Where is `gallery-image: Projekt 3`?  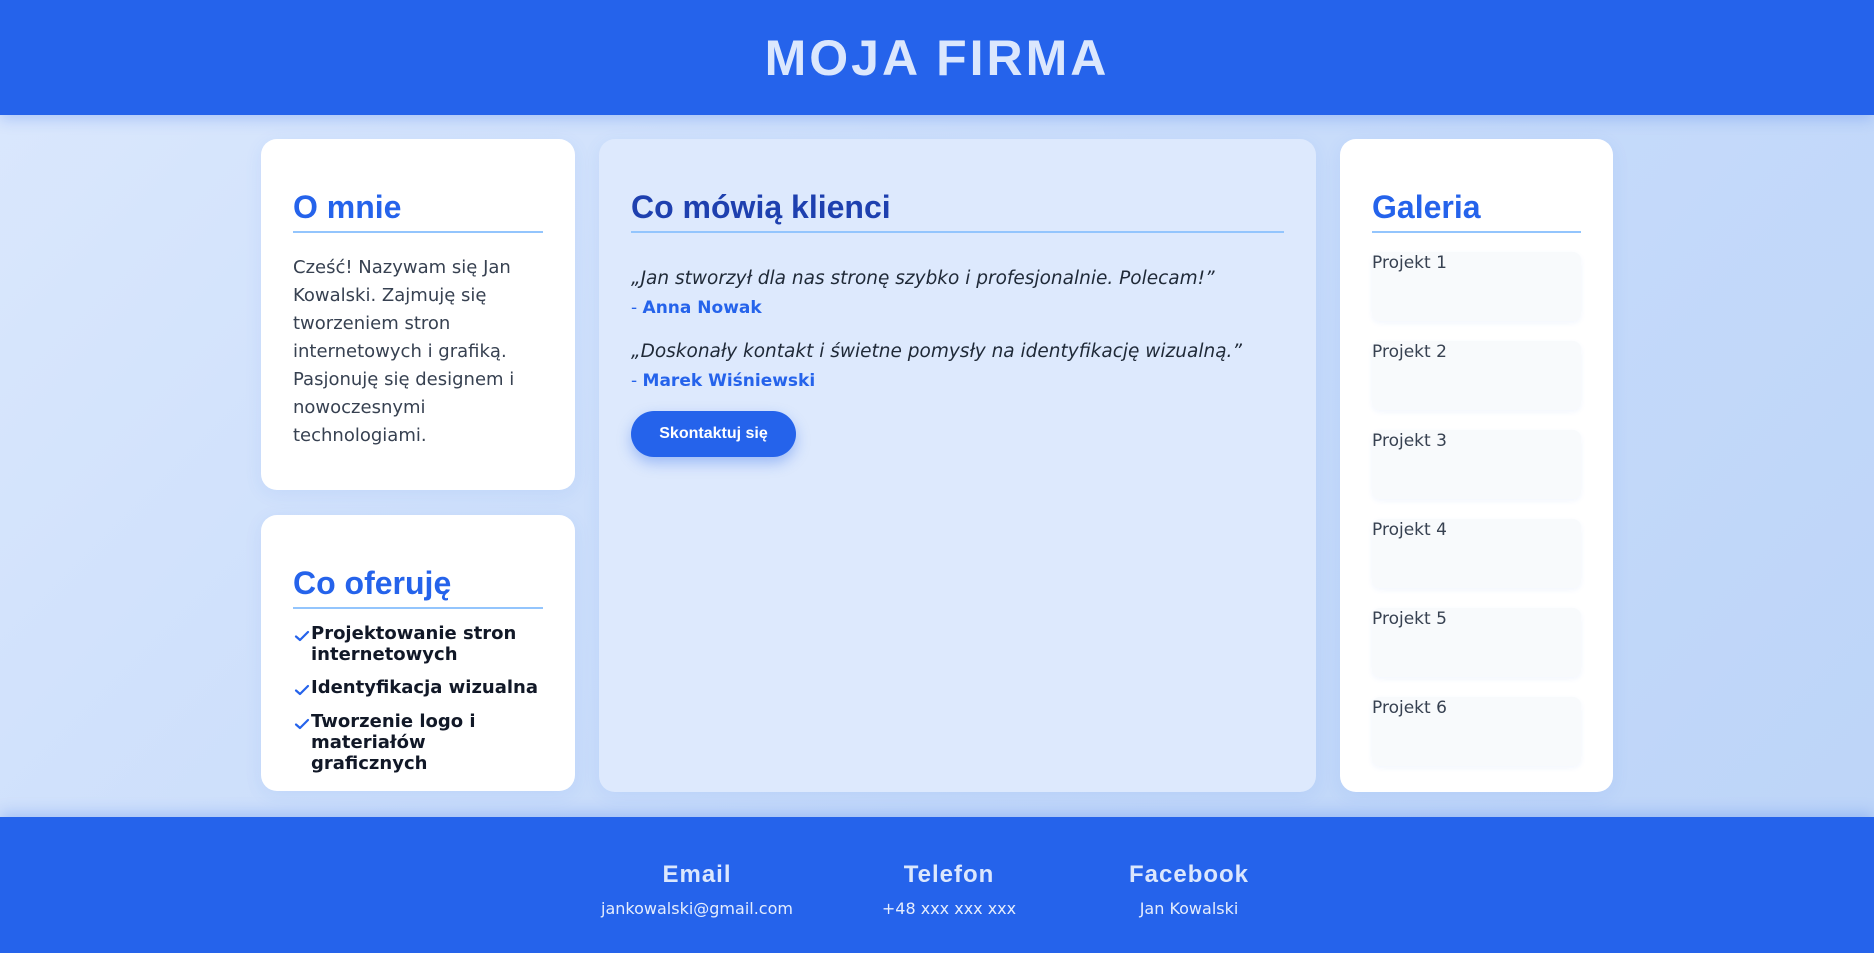
gallery-image: Projekt 3 is located at coordinates (1476, 465).